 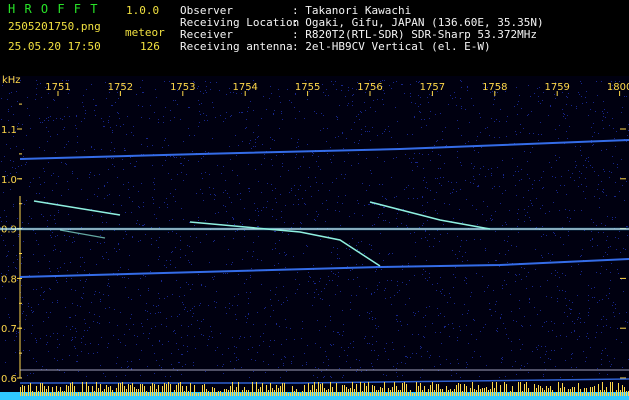 What do you see at coordinates (9, 279) in the screenshot?
I see `y-tick-label: 0.8` at bounding box center [9, 279].